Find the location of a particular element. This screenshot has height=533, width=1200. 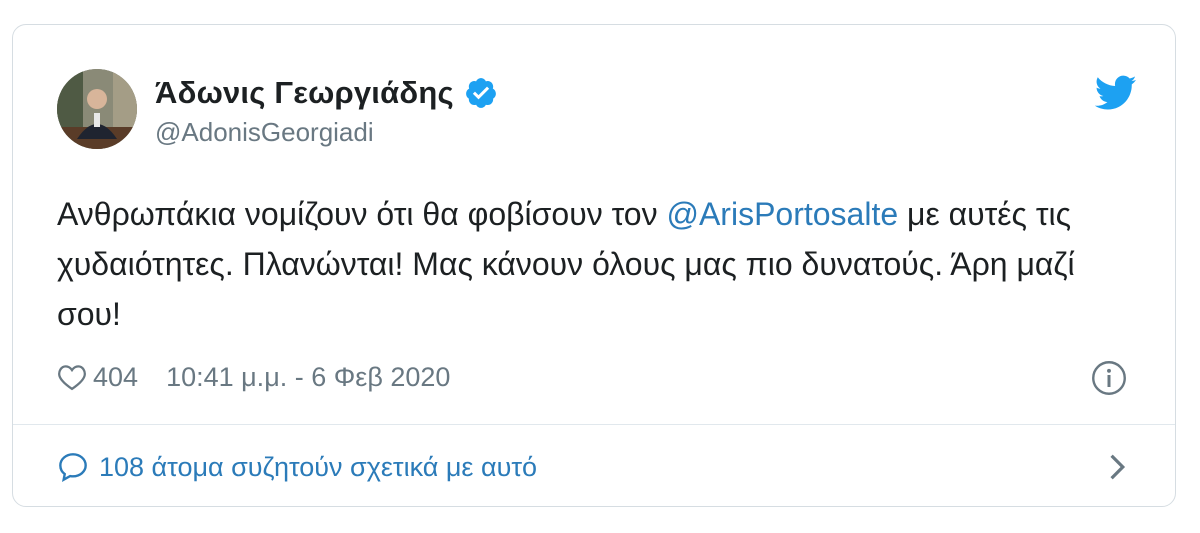

mention-link: @ArisPortosalte is located at coordinates (782, 214).